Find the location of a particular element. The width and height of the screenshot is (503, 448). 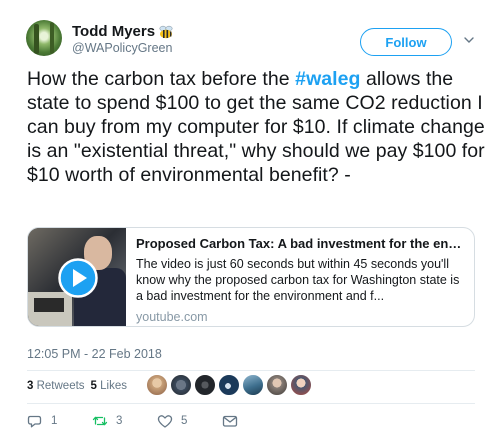

retweet-icon is located at coordinates (100, 421).